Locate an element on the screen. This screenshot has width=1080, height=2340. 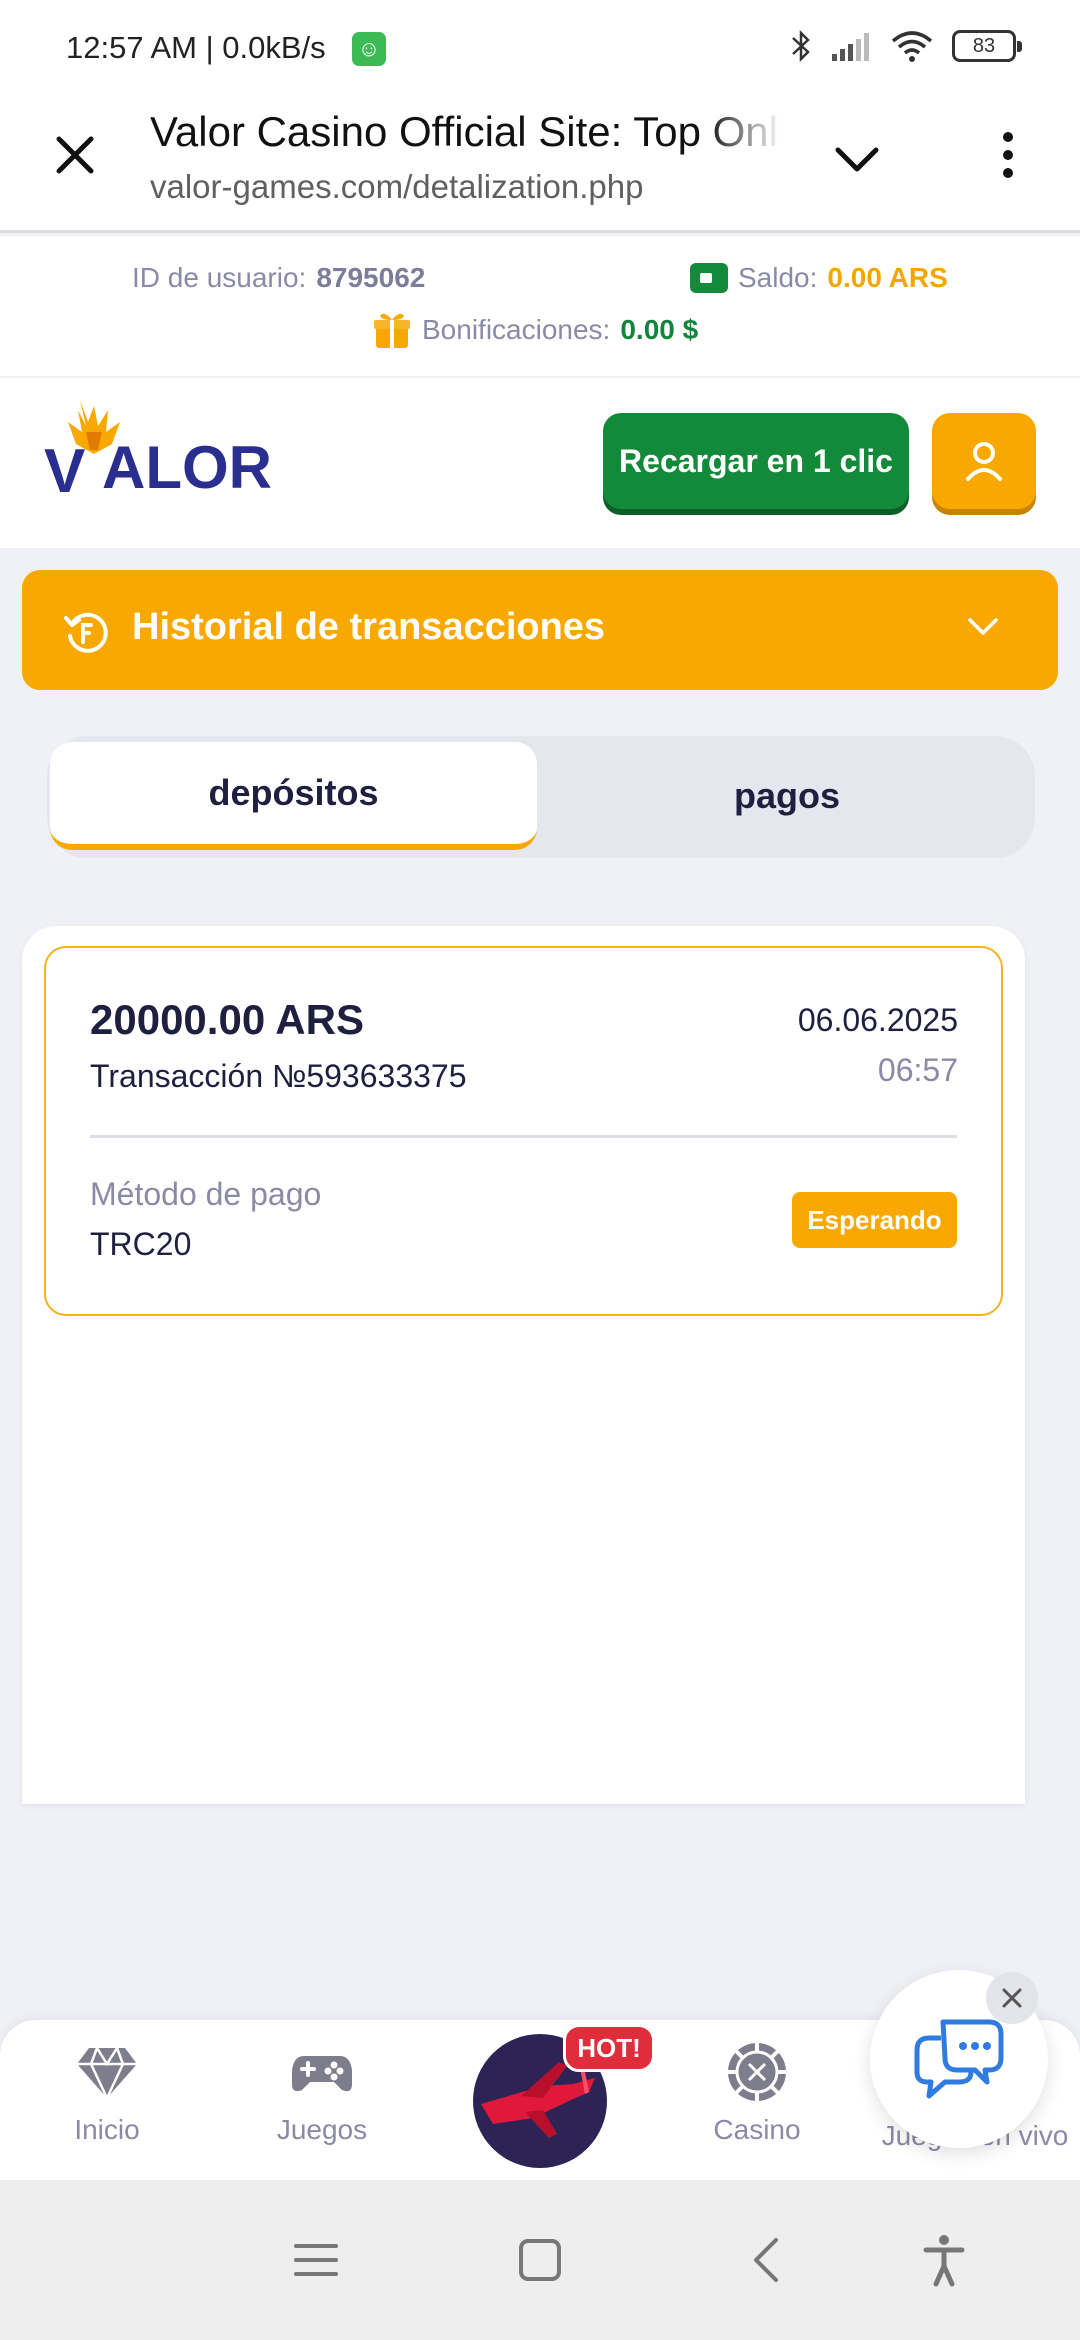
balance-label: Saldo: is located at coordinates (778, 277).